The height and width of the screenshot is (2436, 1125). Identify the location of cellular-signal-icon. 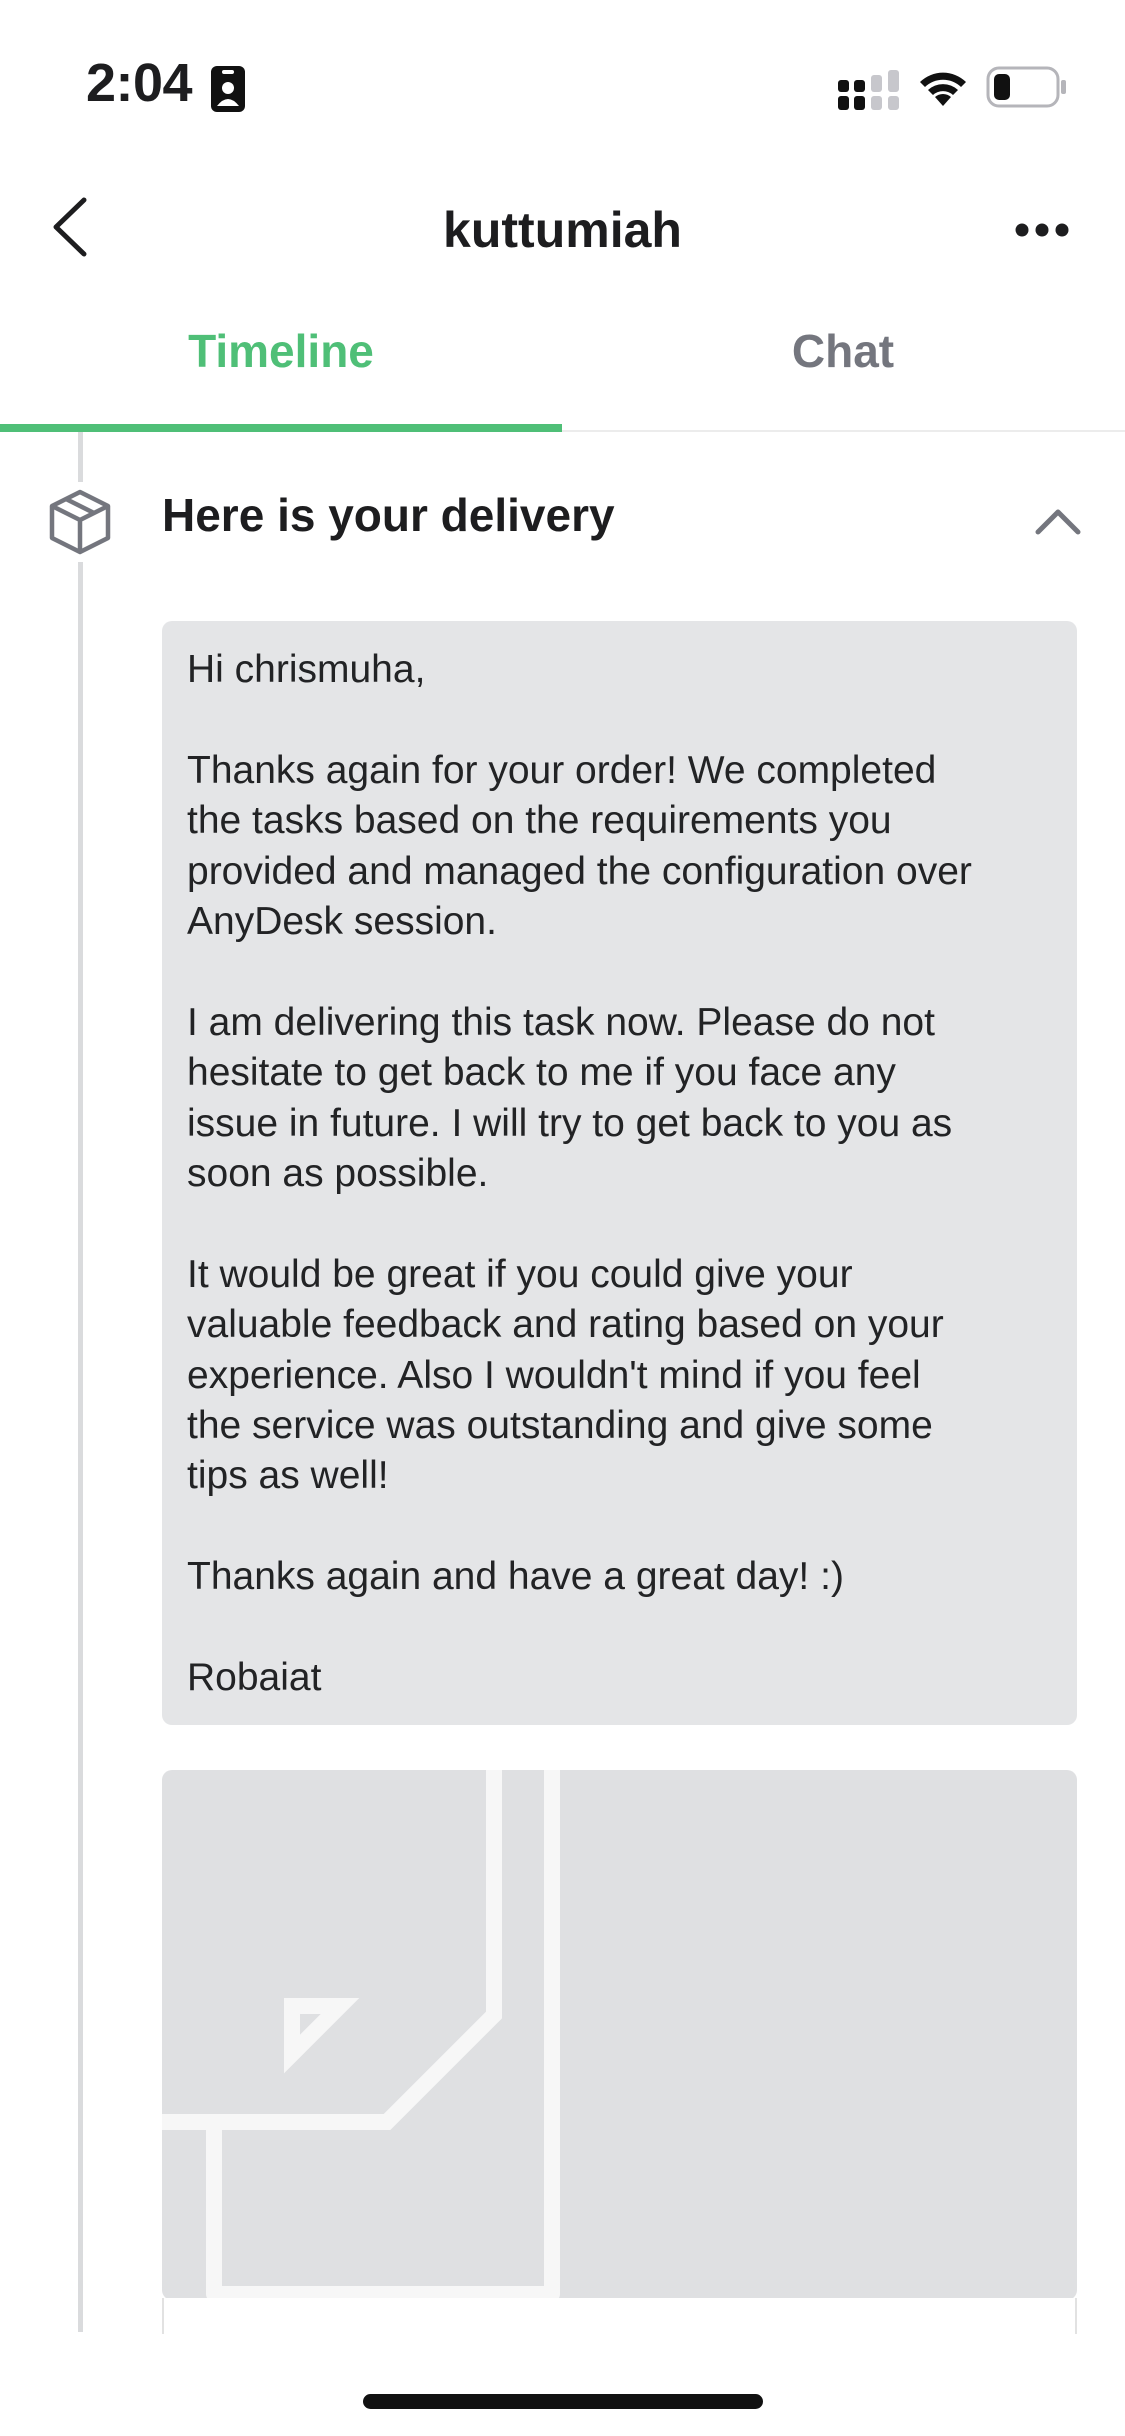
(868, 90).